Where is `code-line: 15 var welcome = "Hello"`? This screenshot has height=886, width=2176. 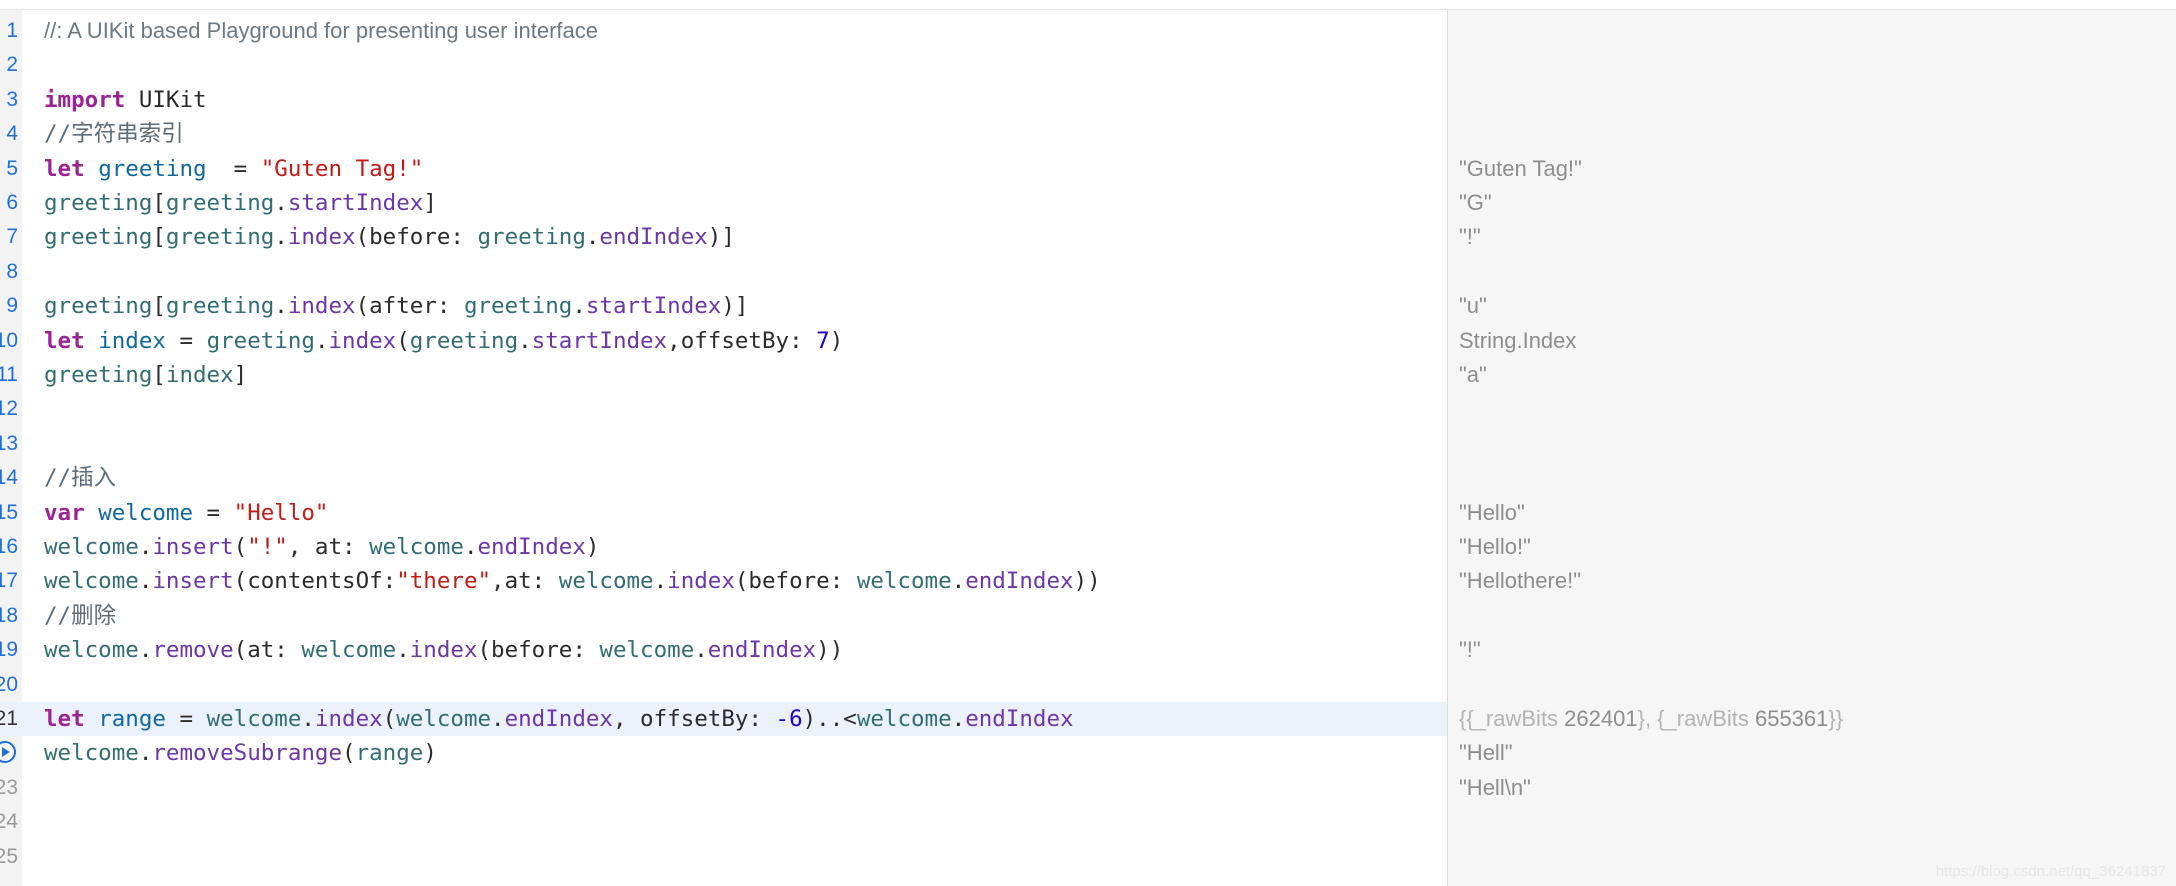 code-line: 15 var welcome = "Hello" is located at coordinates (723, 513).